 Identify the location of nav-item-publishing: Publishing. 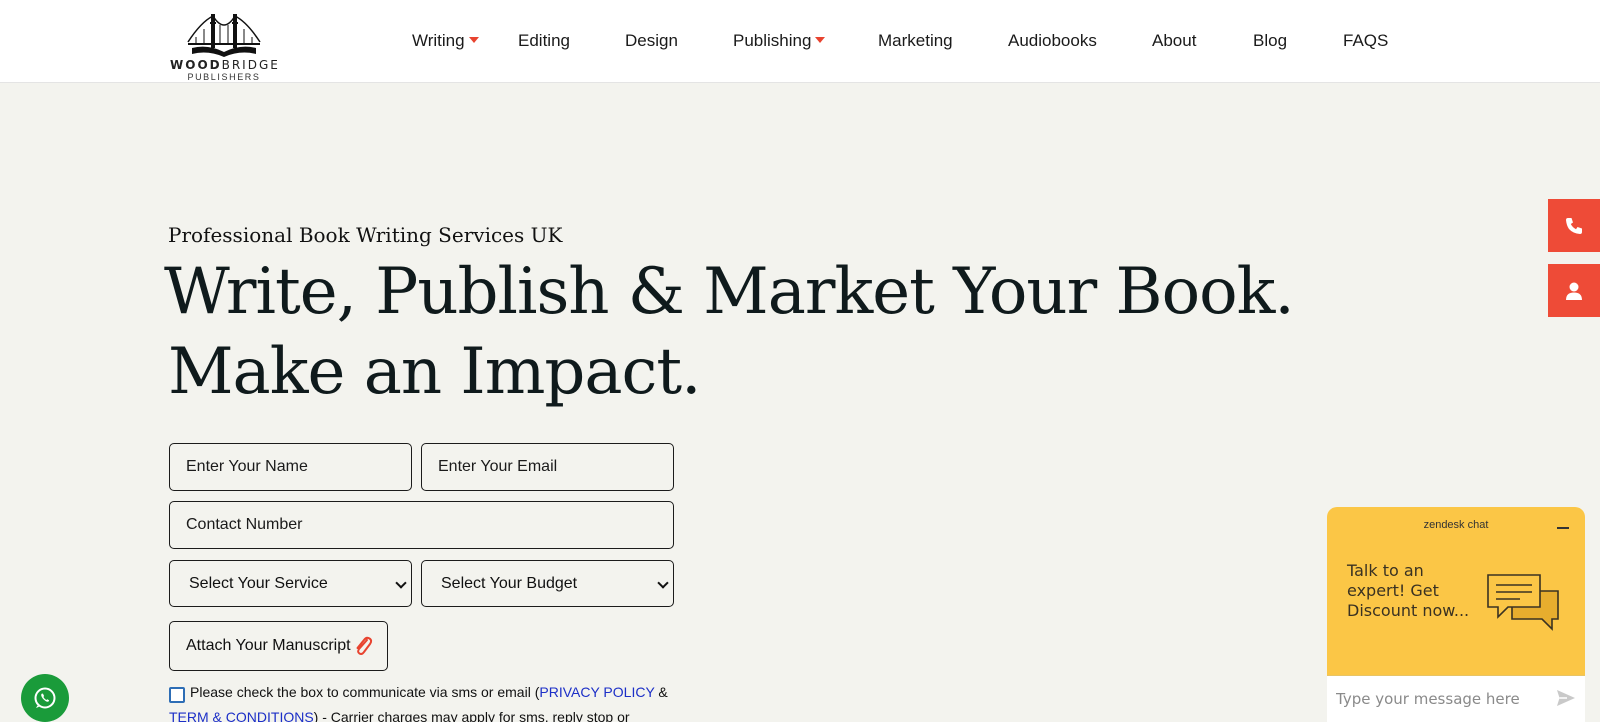
(779, 41).